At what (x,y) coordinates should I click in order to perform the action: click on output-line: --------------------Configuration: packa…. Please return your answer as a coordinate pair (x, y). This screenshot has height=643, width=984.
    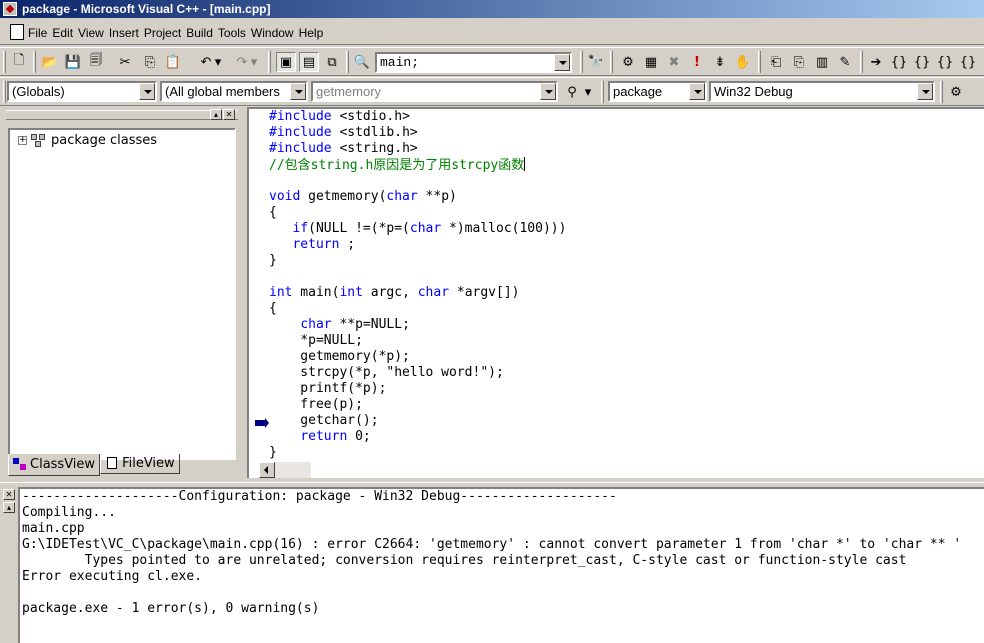
    Looking at the image, I should click on (503, 497).